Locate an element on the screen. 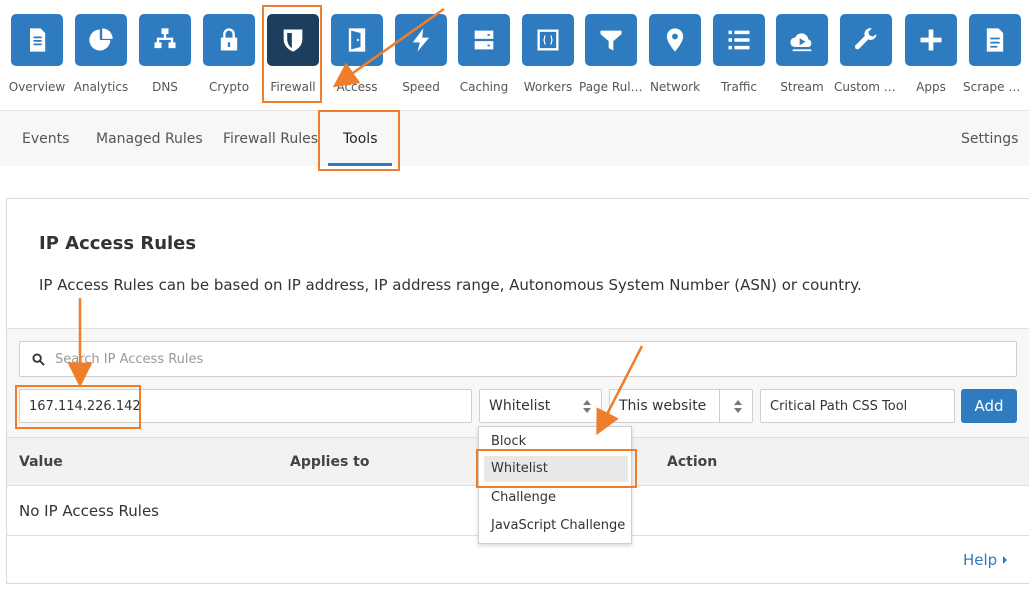 This screenshot has height=594, width=1029. door-icon is located at coordinates (357, 40).